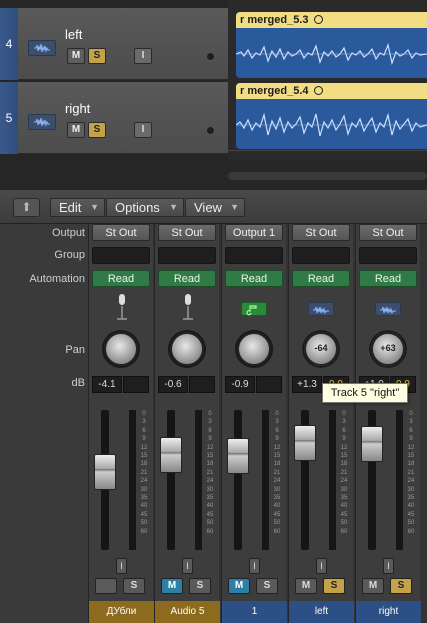 The width and height of the screenshot is (427, 623). I want to click on view-menu: View ▼, so click(215, 207).